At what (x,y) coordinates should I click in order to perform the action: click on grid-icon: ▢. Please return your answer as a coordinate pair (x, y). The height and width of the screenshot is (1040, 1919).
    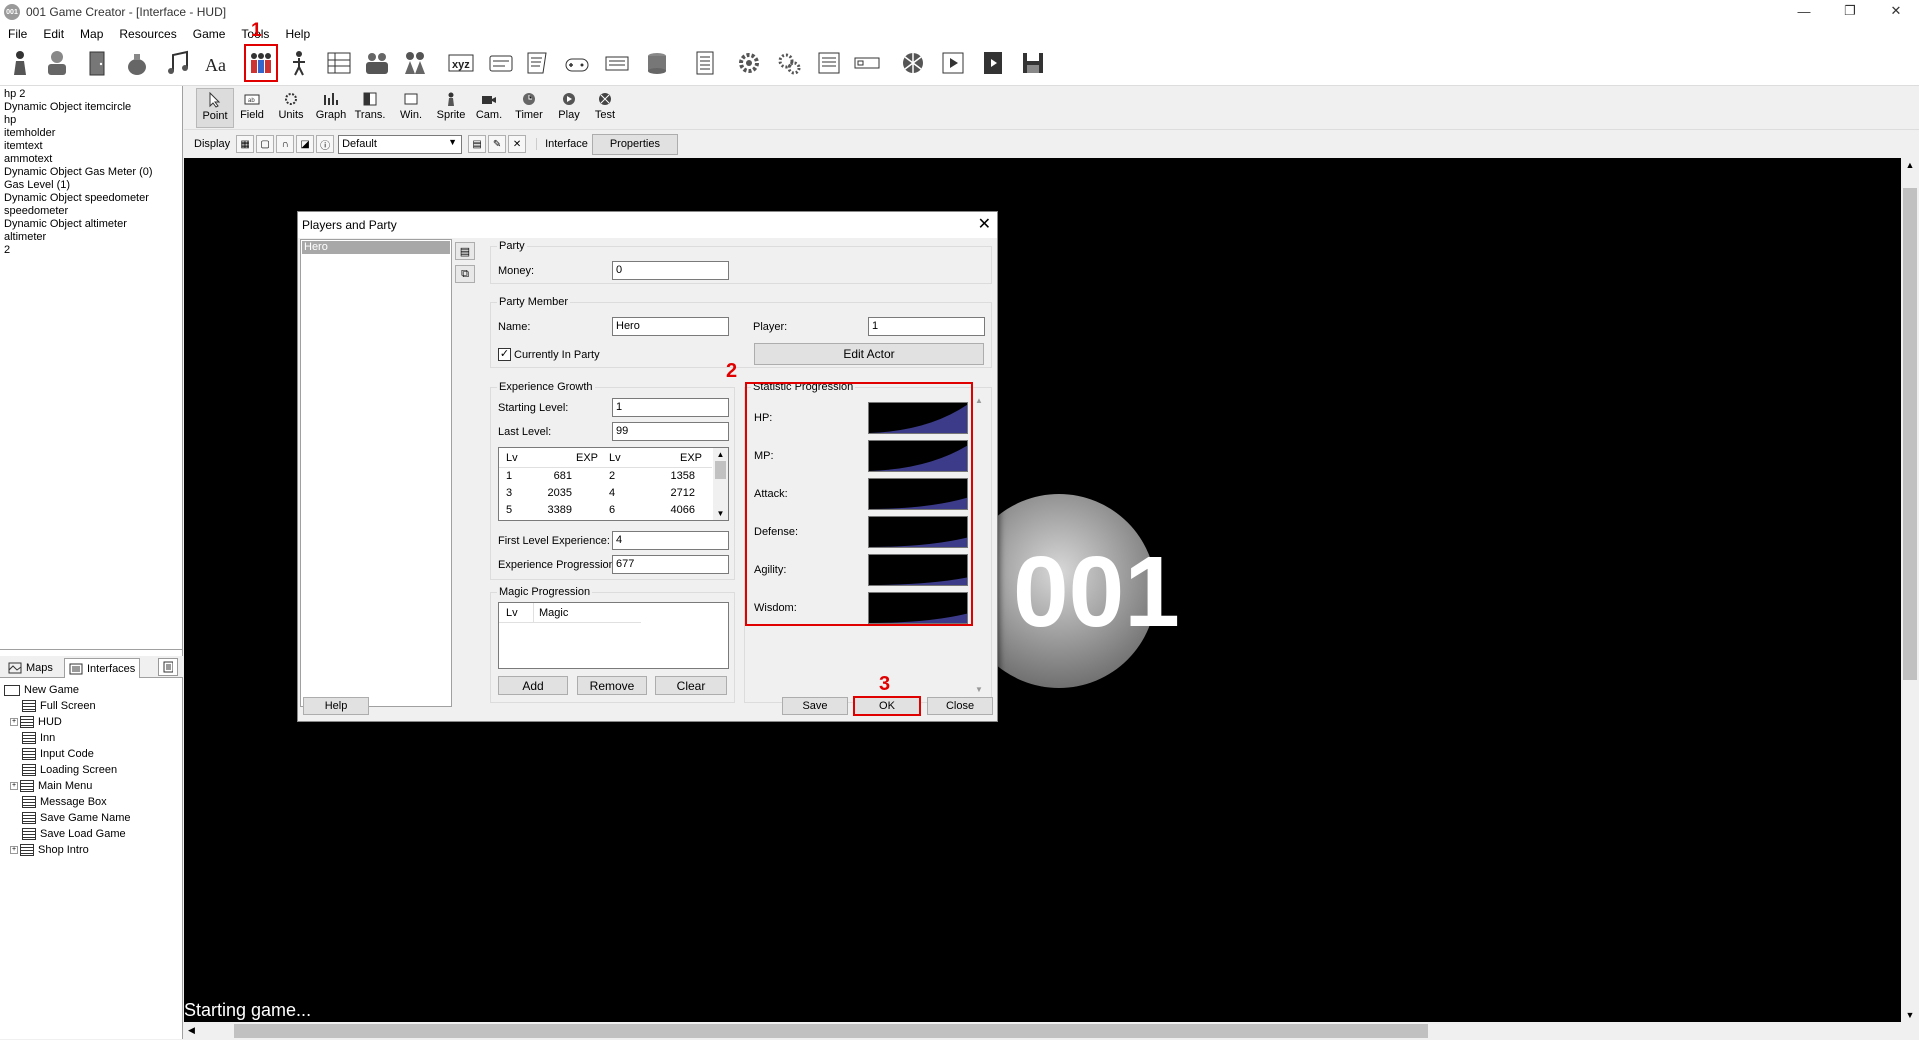
    Looking at the image, I should click on (265, 144).